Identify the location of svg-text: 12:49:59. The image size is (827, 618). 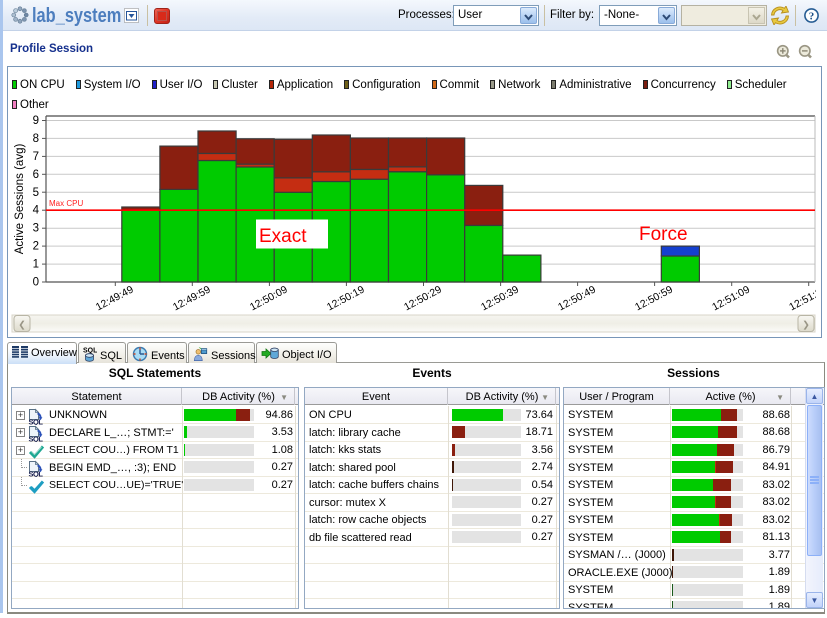
(192, 298).